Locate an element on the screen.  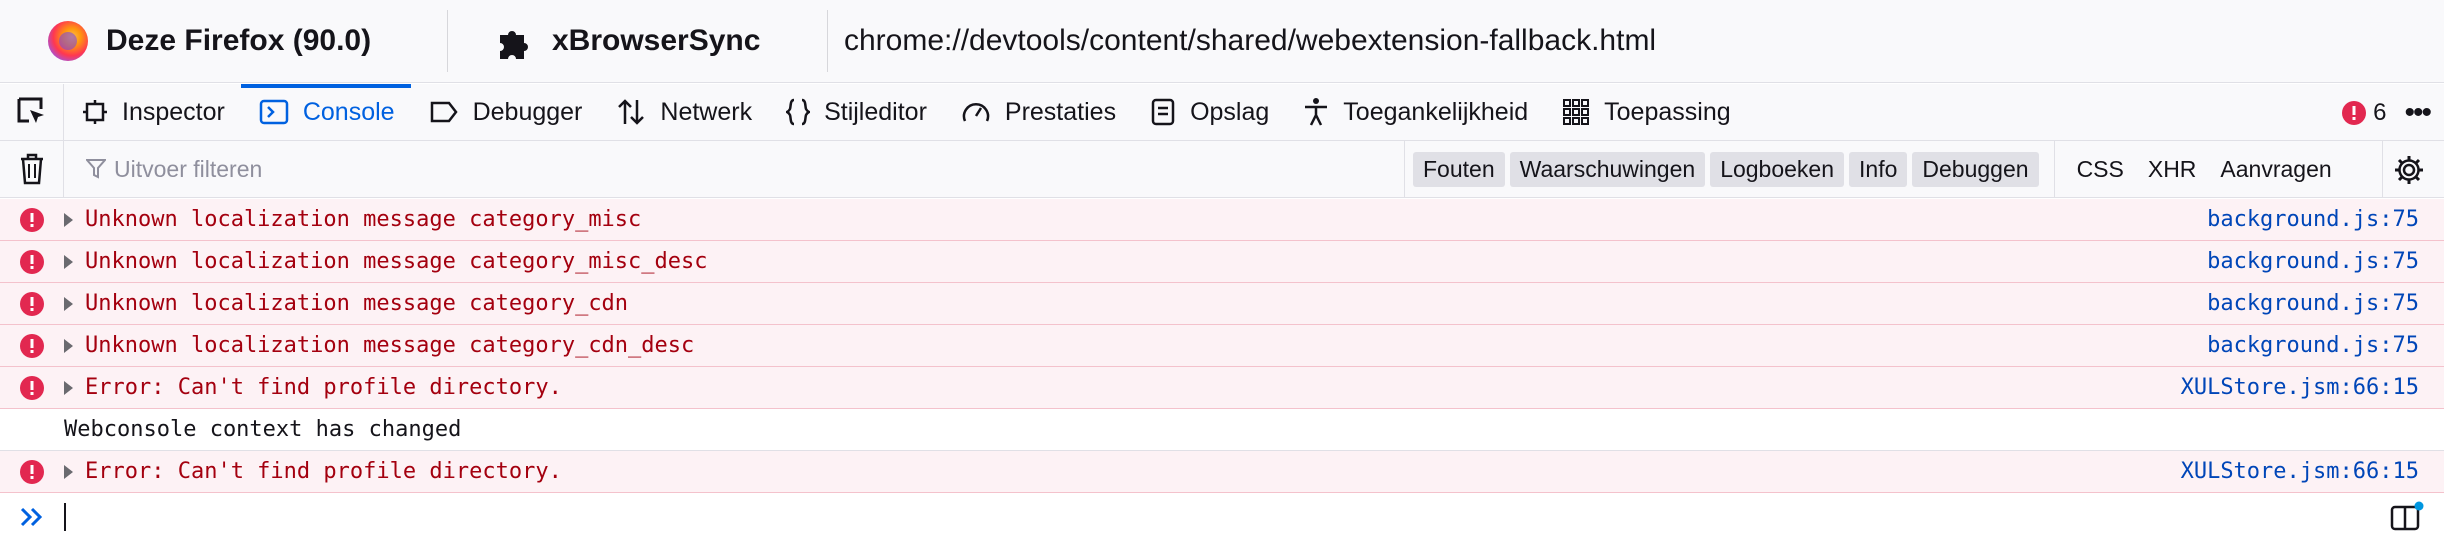
chevron-double-right-icon is located at coordinates (31, 516).